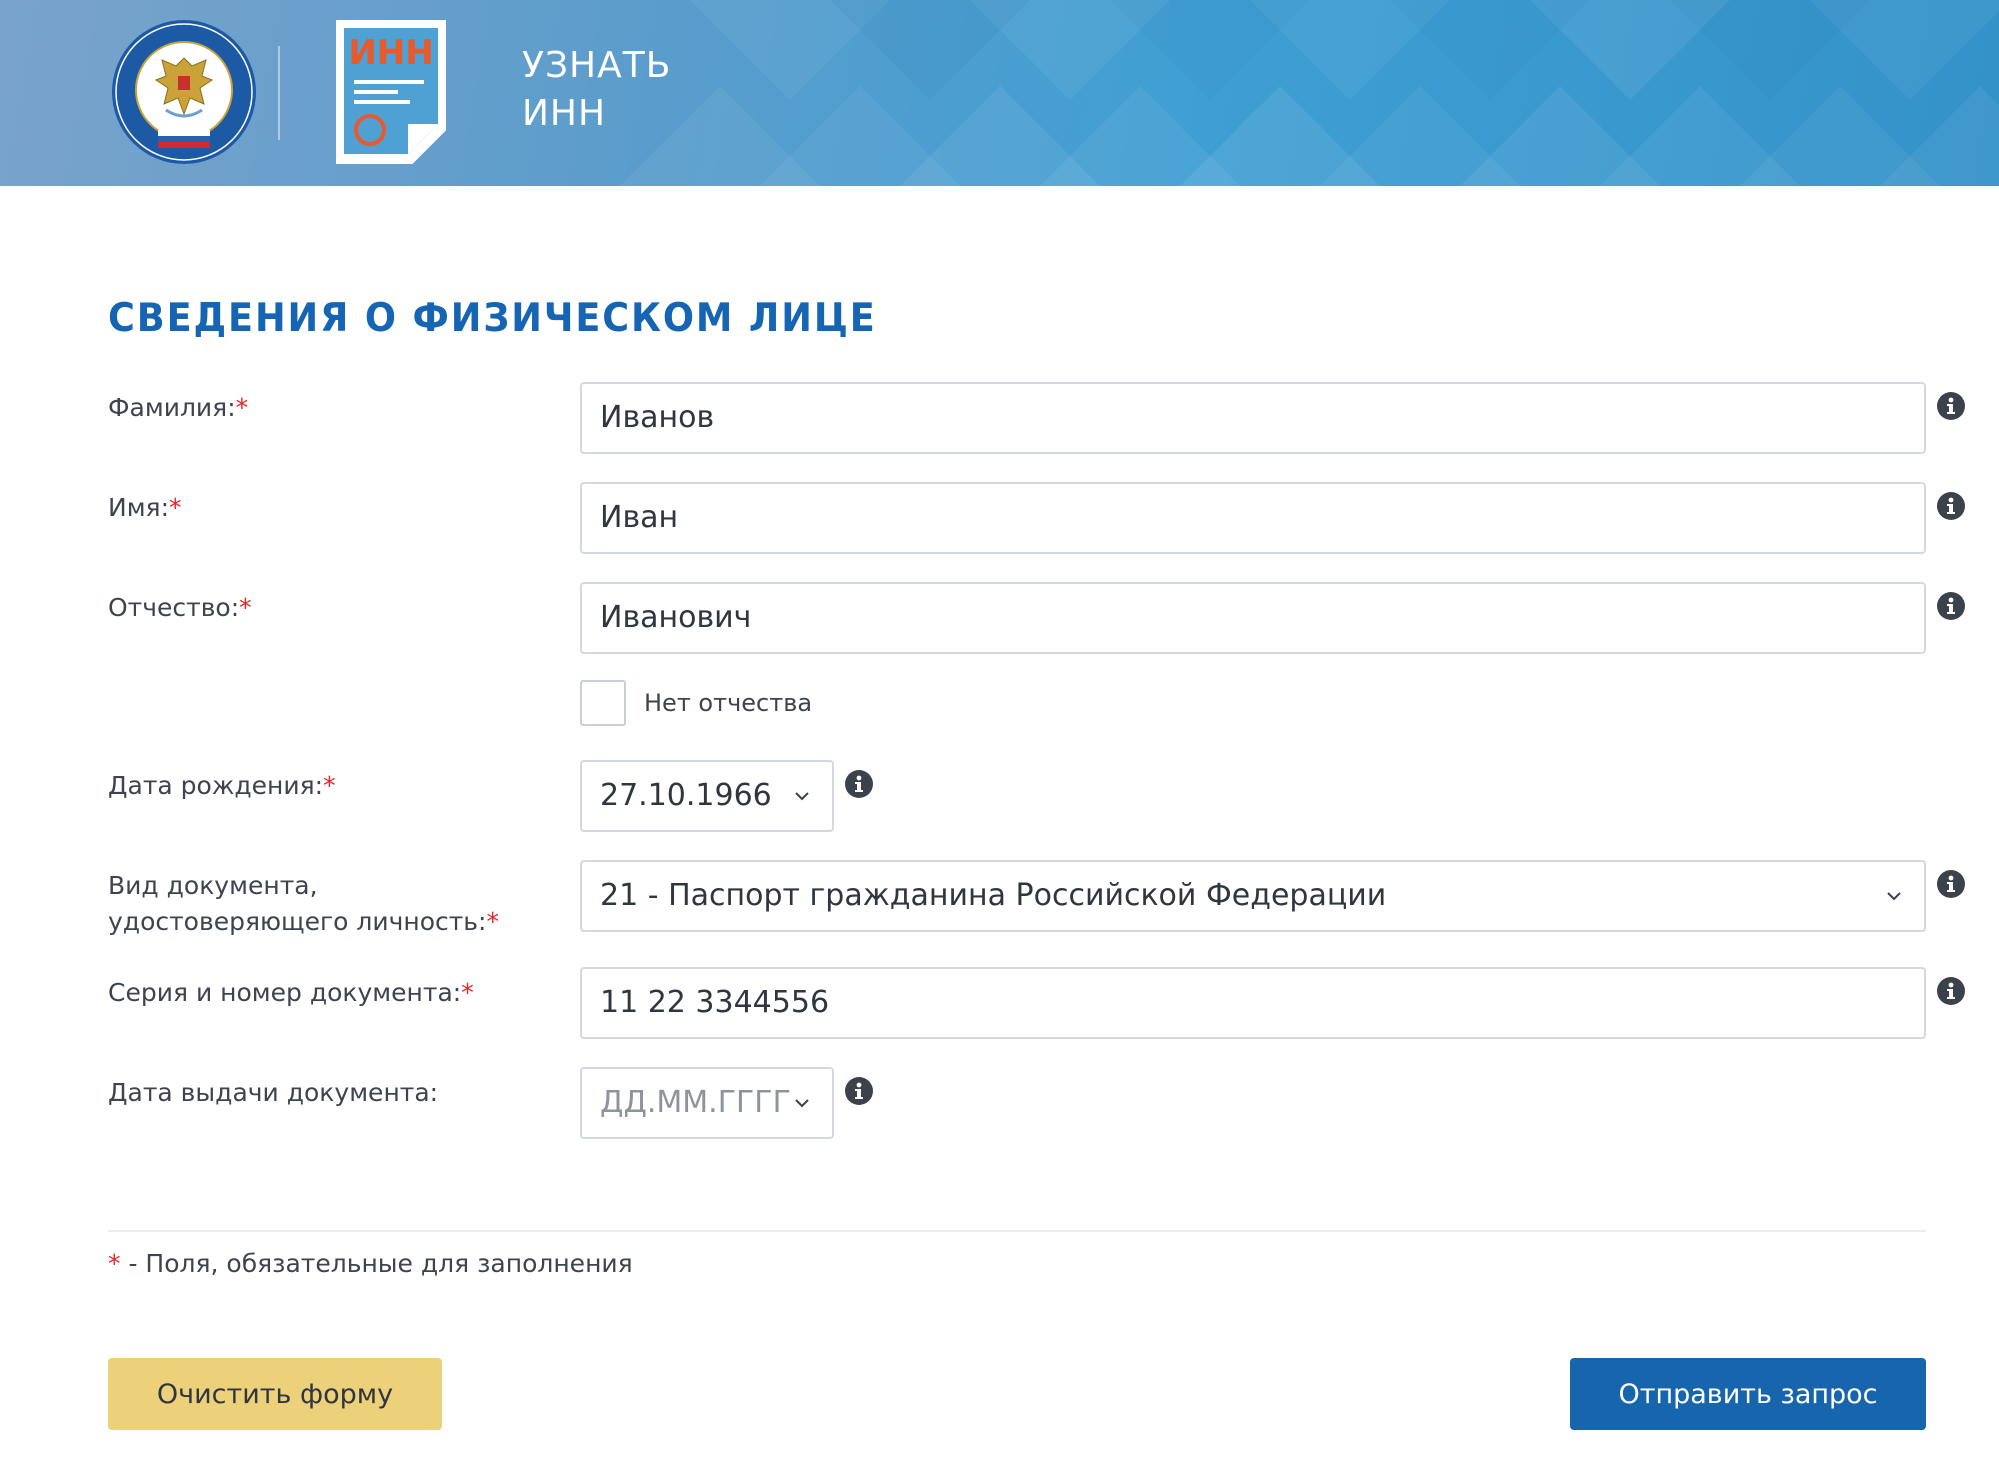 This screenshot has width=1999, height=1480. Describe the element at coordinates (178, 407) in the screenshot. I see `surname-label: Фамилия:*` at that location.